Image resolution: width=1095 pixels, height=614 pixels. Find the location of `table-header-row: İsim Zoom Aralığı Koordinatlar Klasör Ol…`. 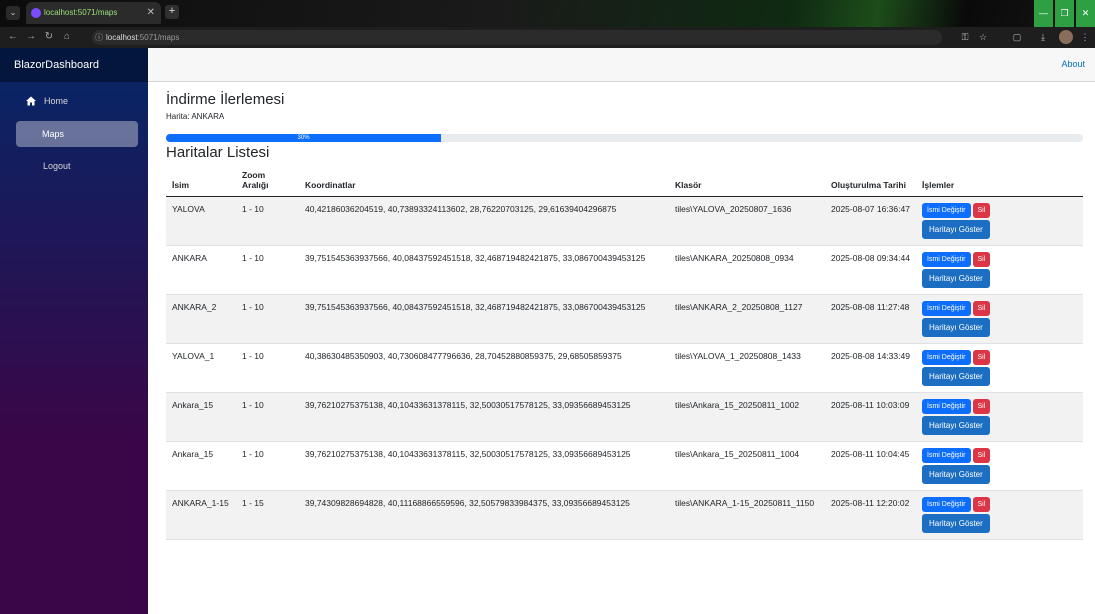

table-header-row: İsim Zoom Aralığı Koordinatlar Klasör Ol… is located at coordinates (624, 181).